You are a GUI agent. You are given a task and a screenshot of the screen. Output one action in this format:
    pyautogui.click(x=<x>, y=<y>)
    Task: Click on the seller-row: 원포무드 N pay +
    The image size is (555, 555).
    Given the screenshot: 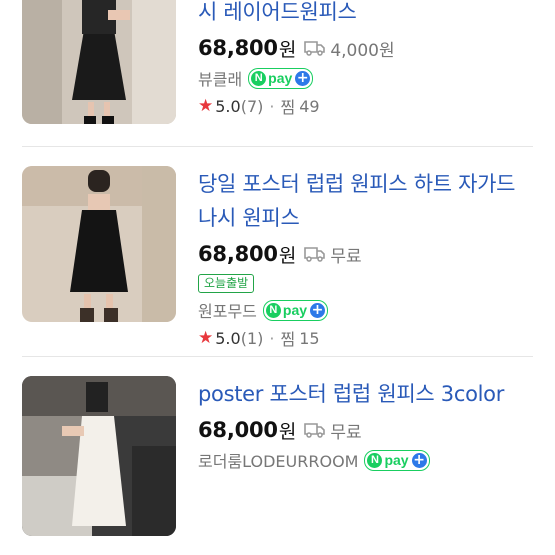 What is the action you would take?
    pyautogui.click(x=371, y=310)
    